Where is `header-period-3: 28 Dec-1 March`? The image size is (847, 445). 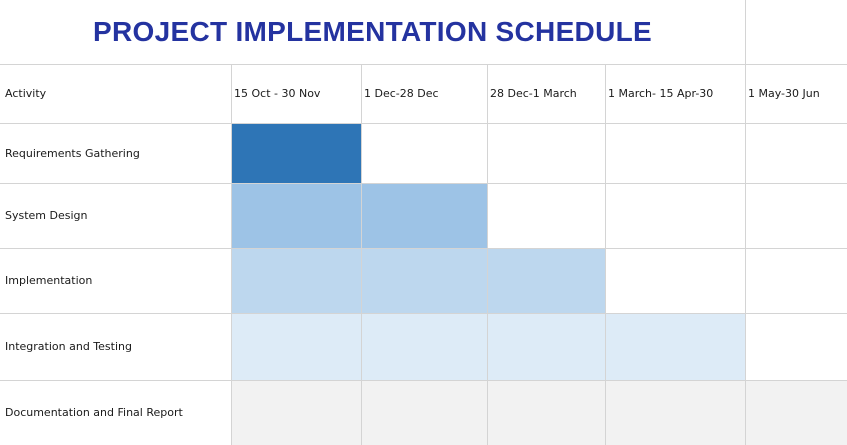
header-period-3: 28 Dec-1 March is located at coordinates (533, 93).